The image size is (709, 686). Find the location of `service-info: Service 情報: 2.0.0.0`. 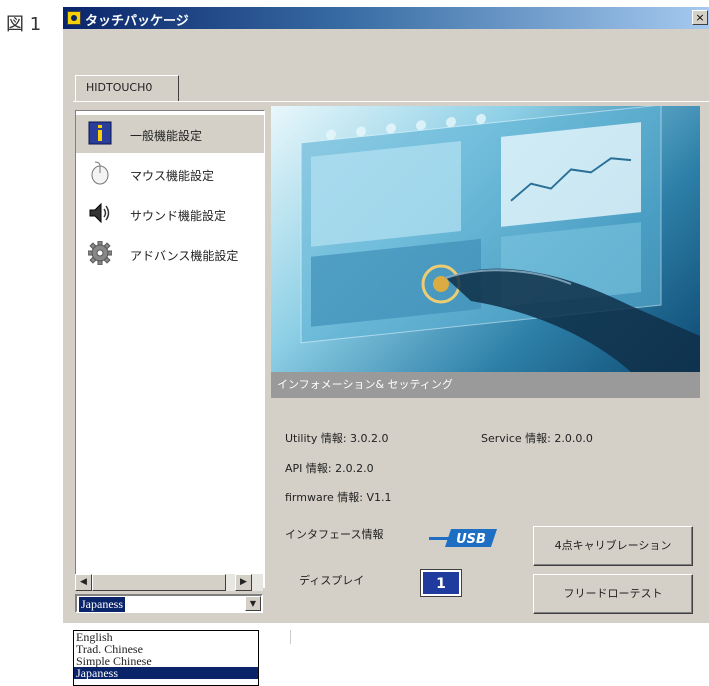

service-info: Service 情報: 2.0.0.0 is located at coordinates (537, 438).